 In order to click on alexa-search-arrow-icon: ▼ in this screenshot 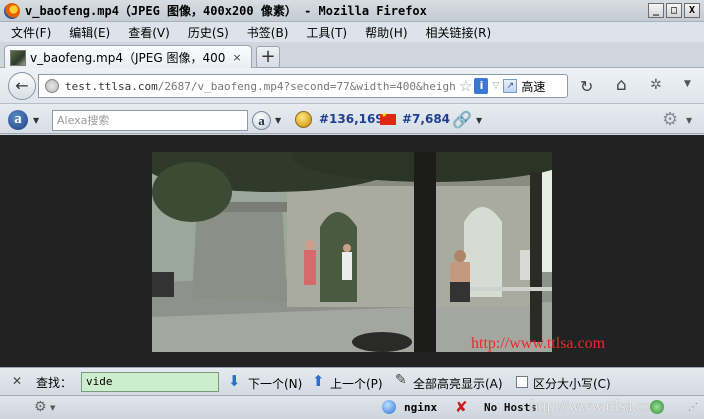, I will do `click(278, 120)`.